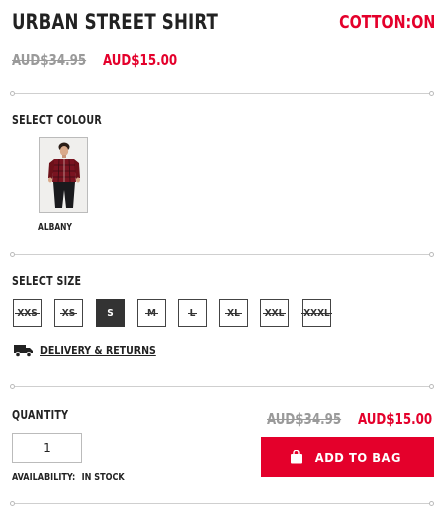 Image resolution: width=444 pixels, height=514 pixels. Describe the element at coordinates (55, 227) in the screenshot. I see `colour-name-albany: ALBANY` at that location.